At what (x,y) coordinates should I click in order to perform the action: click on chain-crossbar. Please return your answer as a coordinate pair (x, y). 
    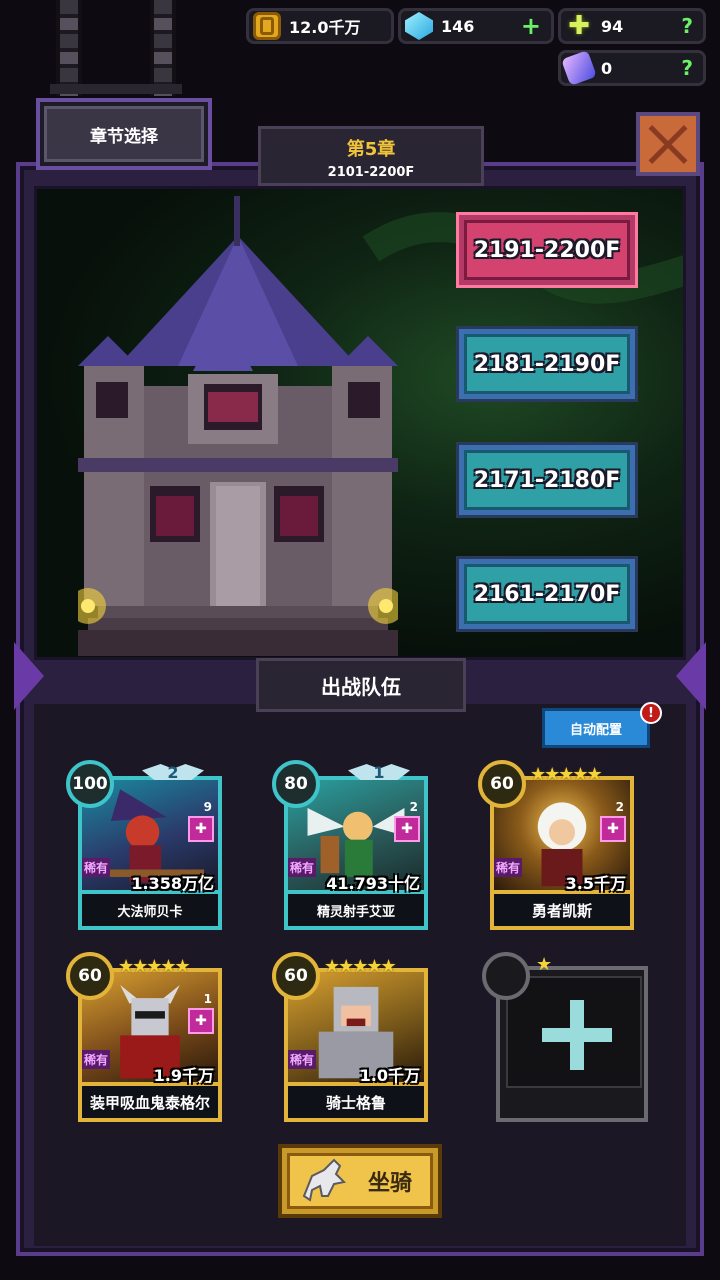
    Looking at the image, I should click on (116, 89).